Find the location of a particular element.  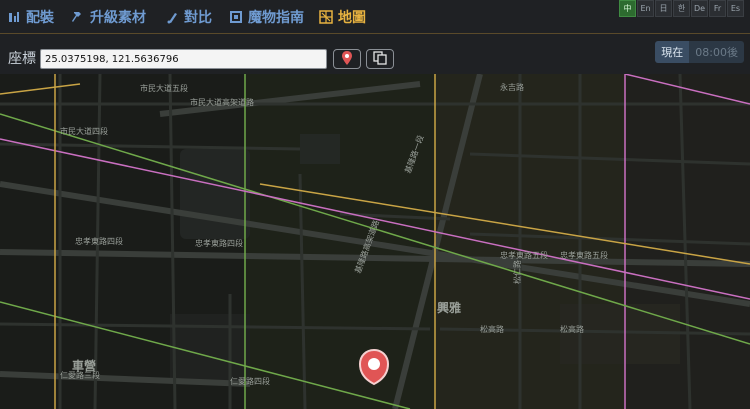

lang-zh: 中 is located at coordinates (627, 8).